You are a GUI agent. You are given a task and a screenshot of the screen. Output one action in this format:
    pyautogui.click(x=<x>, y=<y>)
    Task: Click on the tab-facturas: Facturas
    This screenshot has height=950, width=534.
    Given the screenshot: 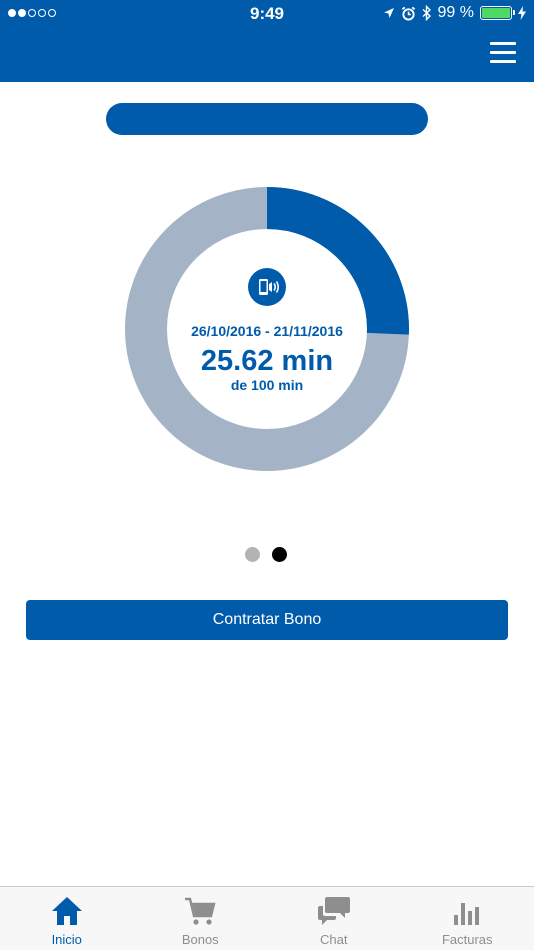 What is the action you would take?
    pyautogui.click(x=467, y=918)
    